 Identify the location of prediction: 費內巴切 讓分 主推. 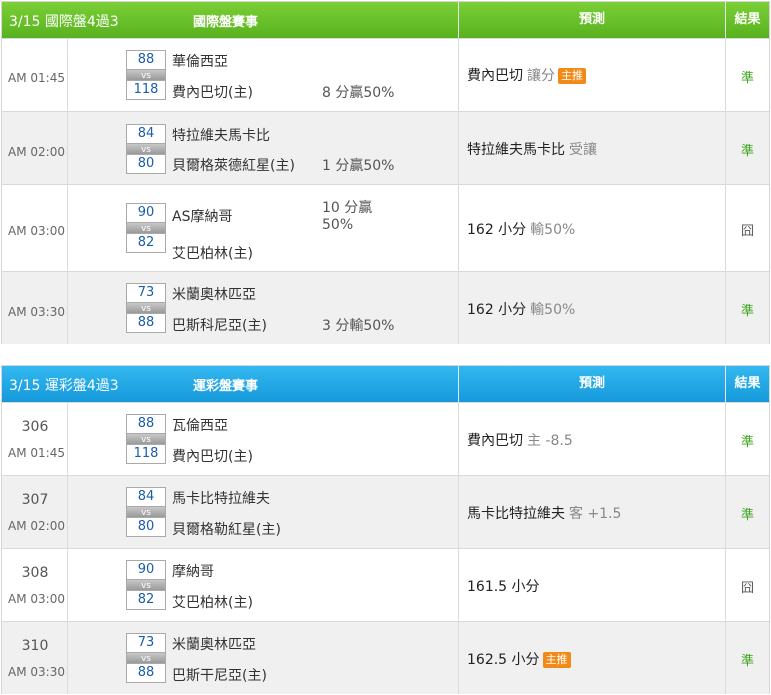
(526, 75).